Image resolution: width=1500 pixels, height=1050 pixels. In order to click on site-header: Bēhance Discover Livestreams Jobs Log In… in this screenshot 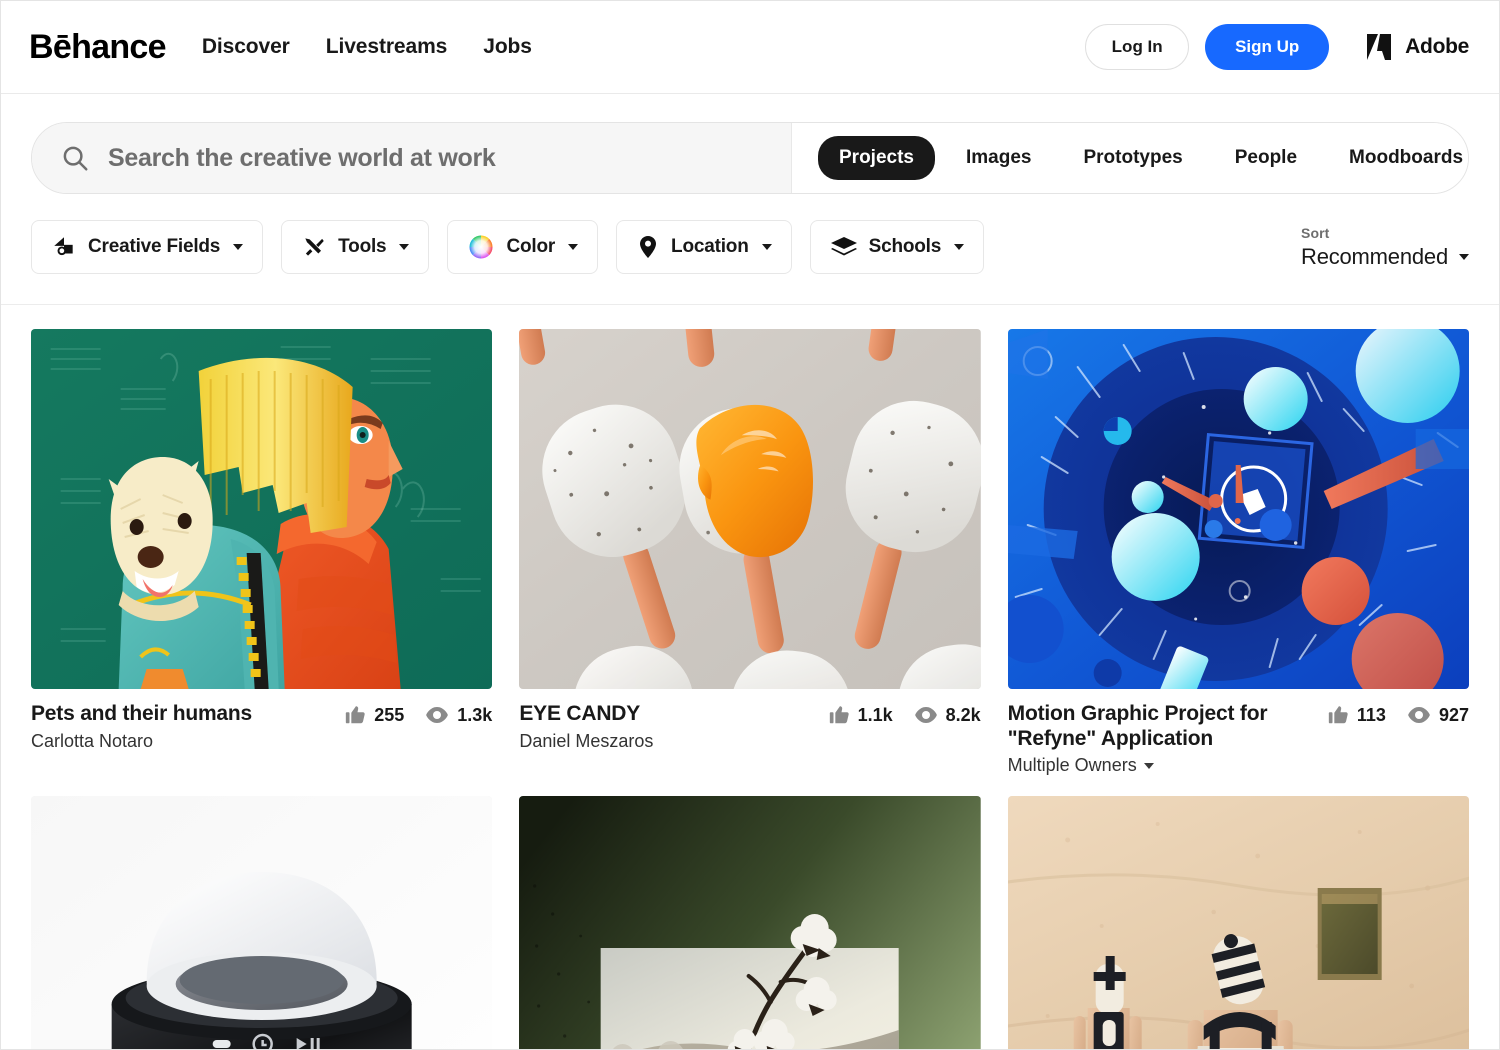, I will do `click(750, 47)`.